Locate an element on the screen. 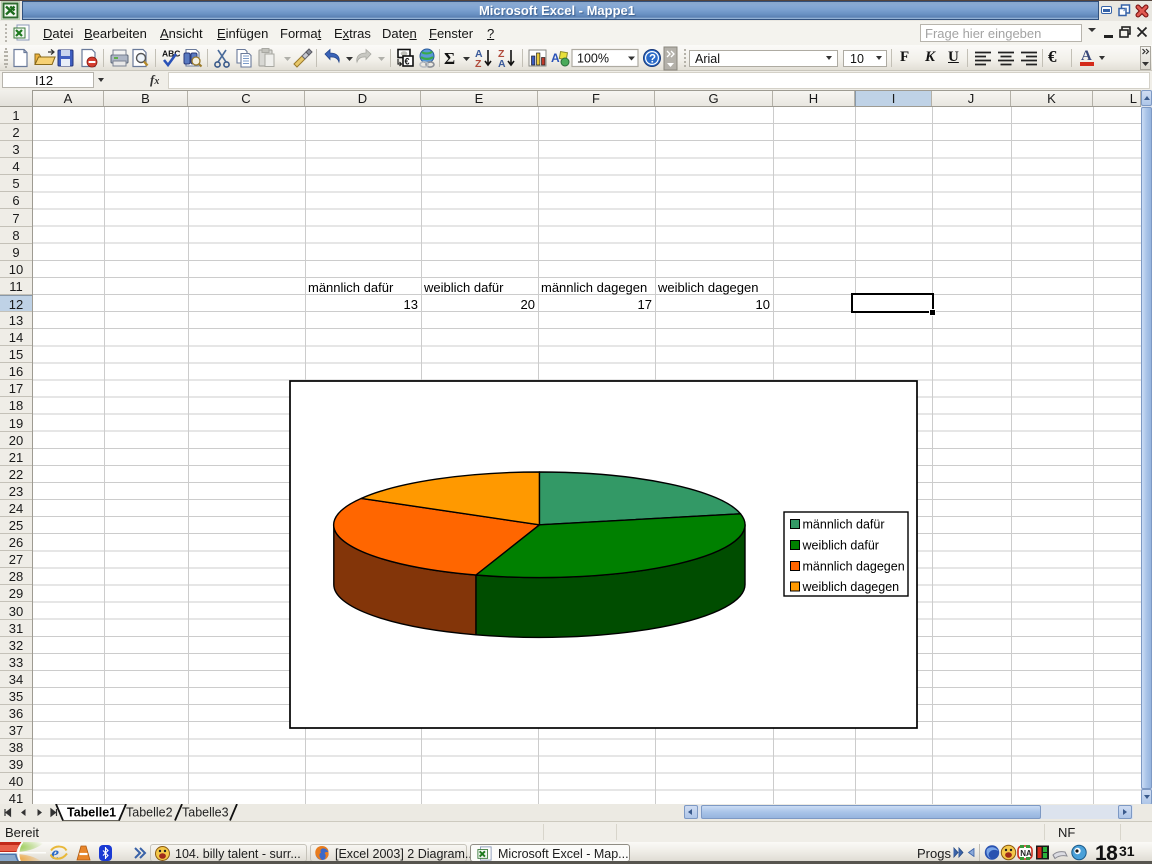  svg-text: männlich dagegen is located at coordinates (854, 567).